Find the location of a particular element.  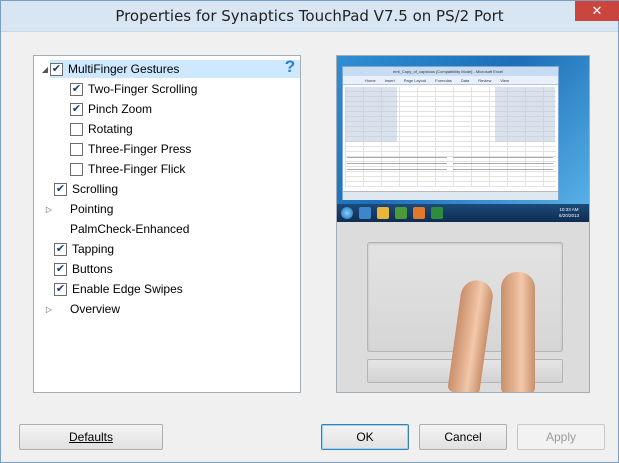

excel-icon is located at coordinates (437, 213).